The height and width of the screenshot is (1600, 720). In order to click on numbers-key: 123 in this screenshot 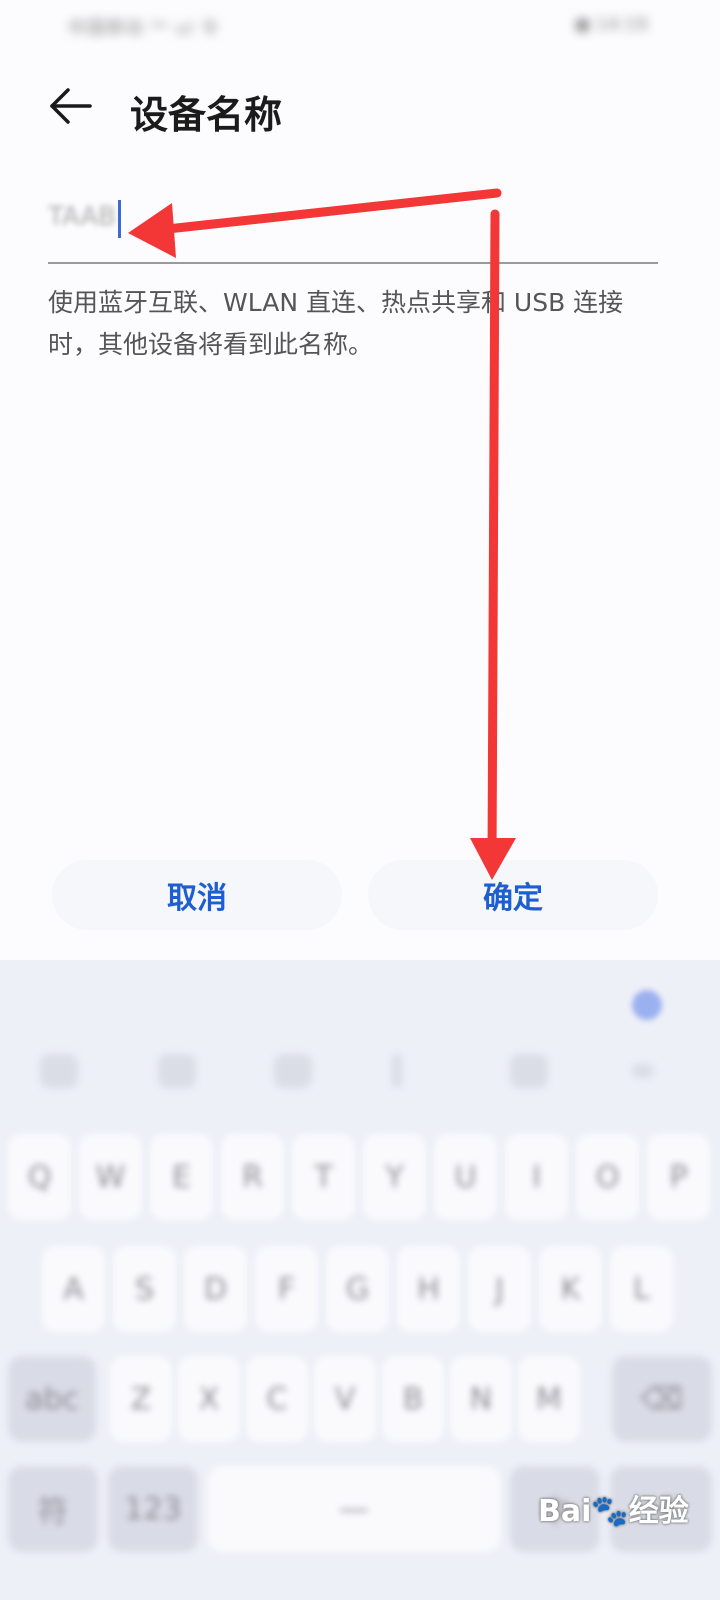, I will do `click(153, 1509)`.